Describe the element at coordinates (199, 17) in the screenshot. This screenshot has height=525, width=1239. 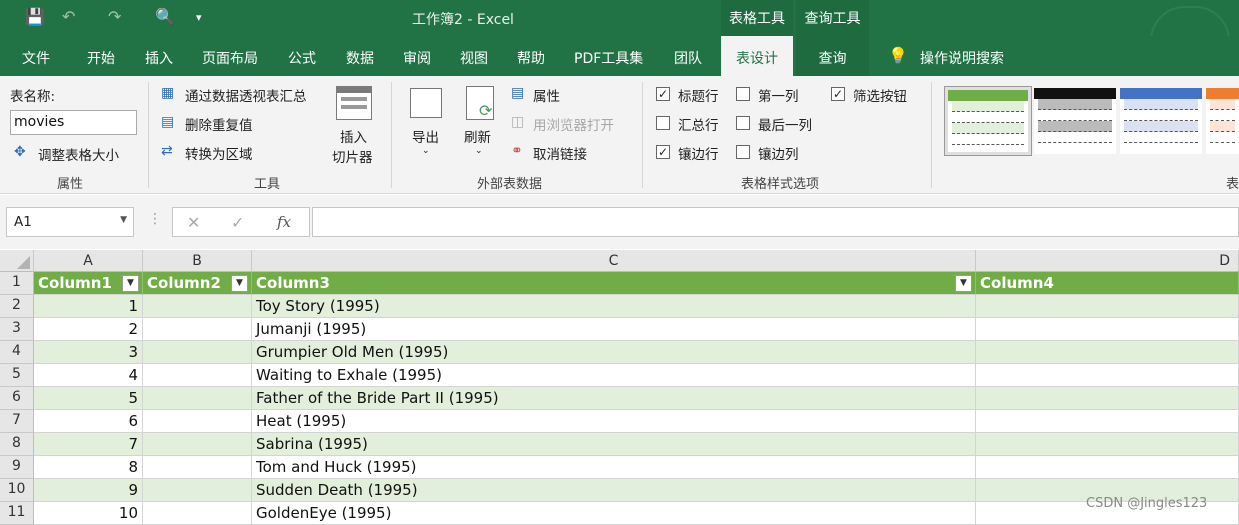
I see `customize-toolbar-icon: ▾` at that location.